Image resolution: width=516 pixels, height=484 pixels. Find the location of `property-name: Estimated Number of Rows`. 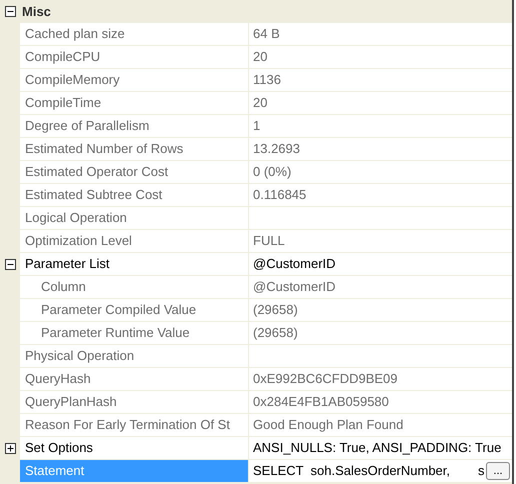

property-name: Estimated Number of Rows is located at coordinates (134, 149).